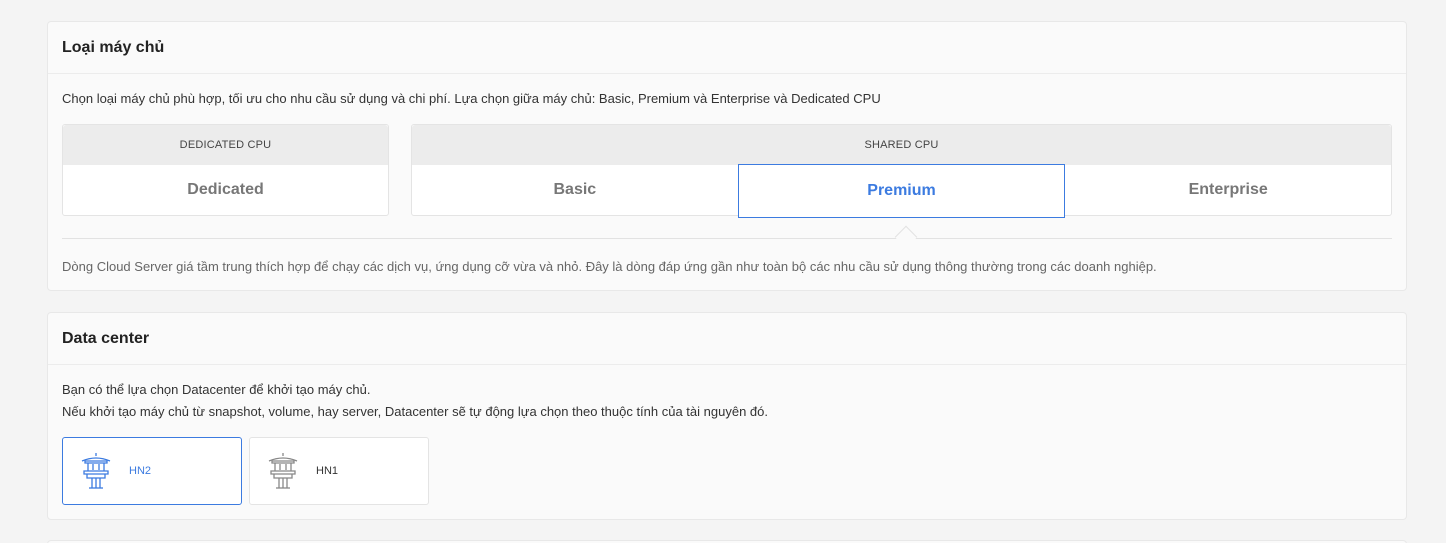  What do you see at coordinates (106, 338) in the screenshot?
I see `datacenter-title: Data center` at bounding box center [106, 338].